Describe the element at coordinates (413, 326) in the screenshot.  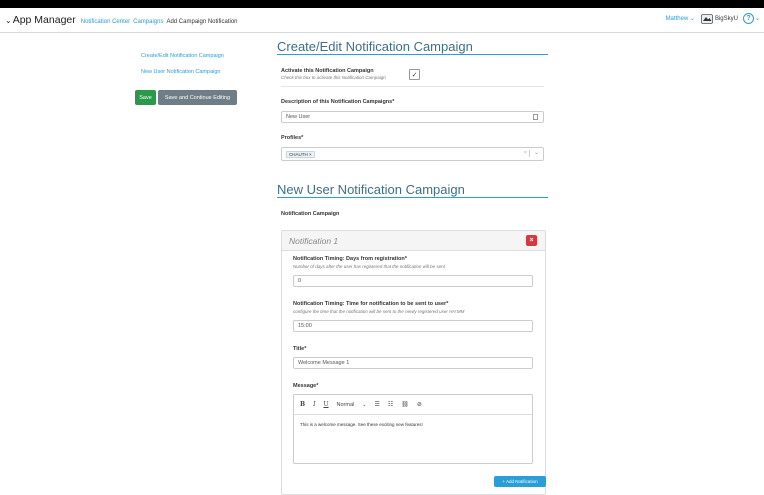
I see `time-input: 15:00` at that location.